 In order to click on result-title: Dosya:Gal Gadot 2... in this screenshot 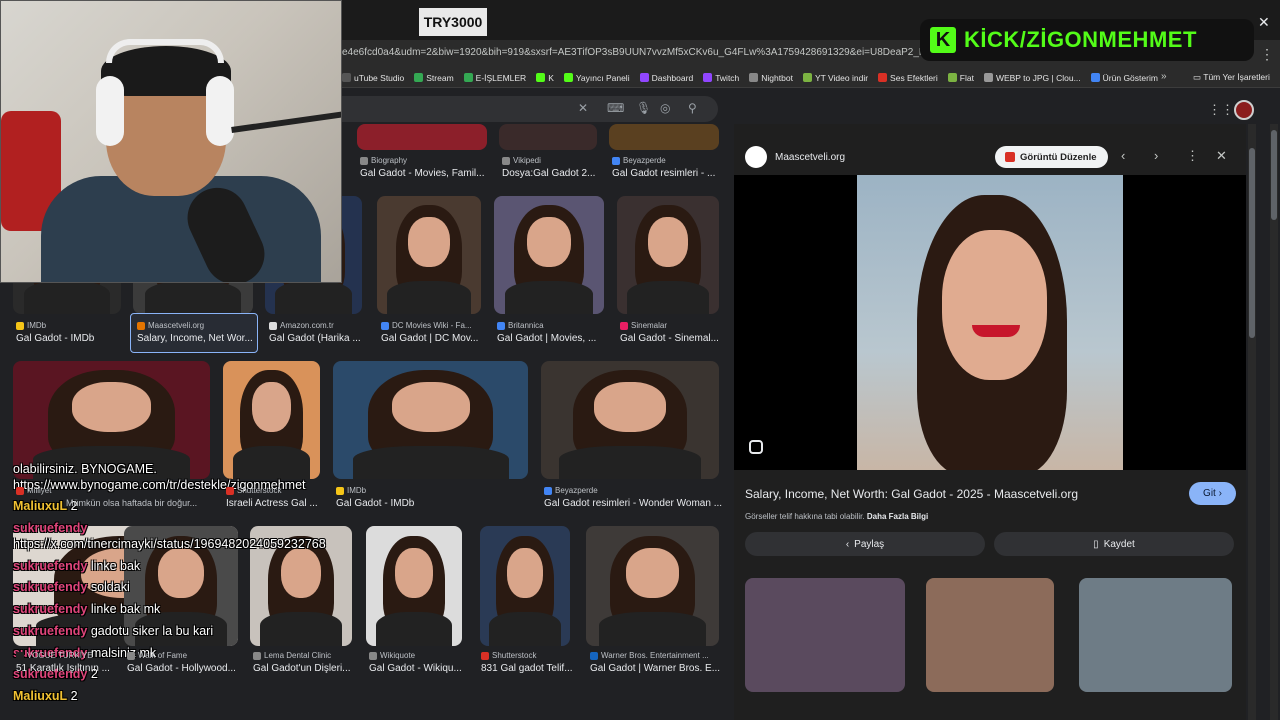, I will do `click(548, 173)`.